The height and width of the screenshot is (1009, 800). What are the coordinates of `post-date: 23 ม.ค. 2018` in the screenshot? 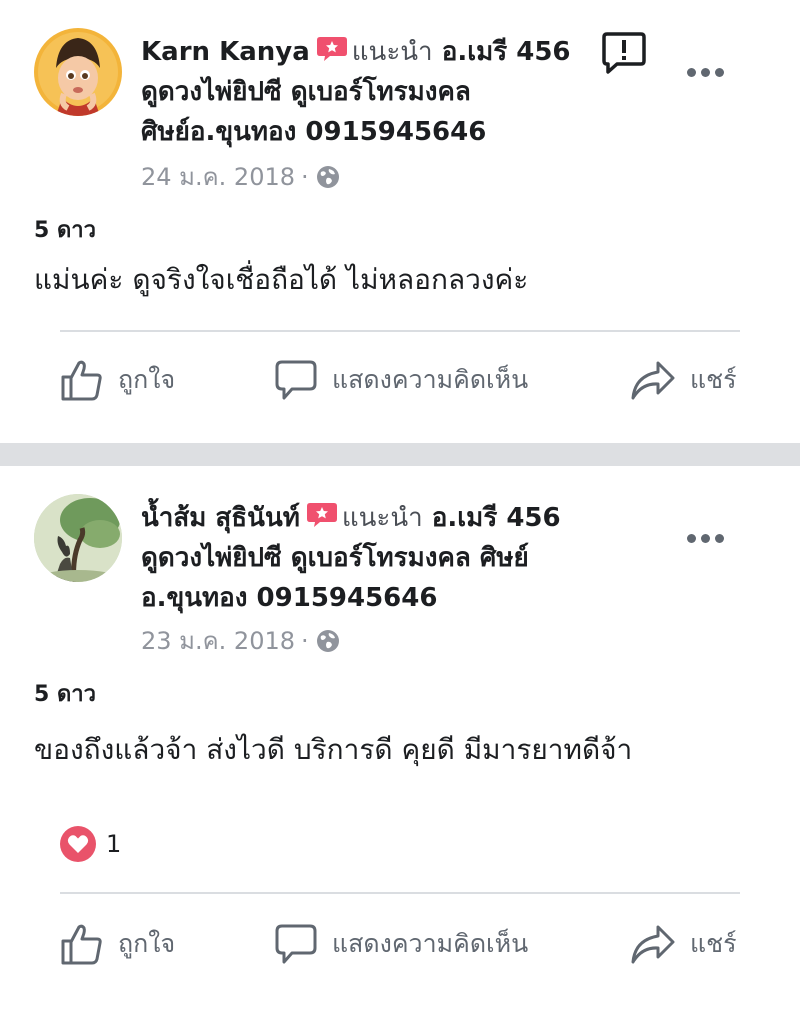 It's located at (218, 641).